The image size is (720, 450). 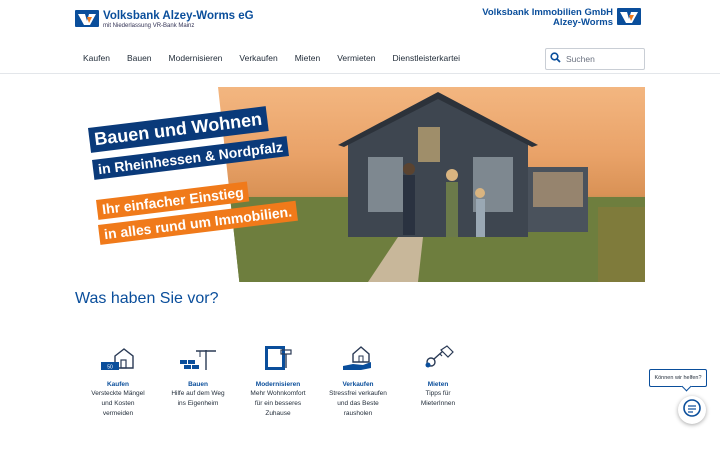 I want to click on chat-icon, so click(x=692, y=410).